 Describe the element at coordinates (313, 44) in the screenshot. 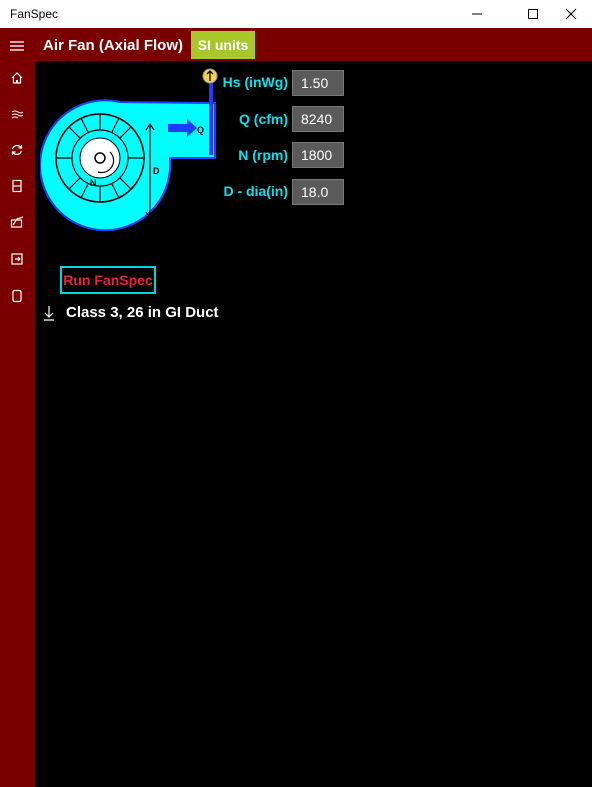

I see `app-header: Air Fan (Axial Flow) SI units` at that location.